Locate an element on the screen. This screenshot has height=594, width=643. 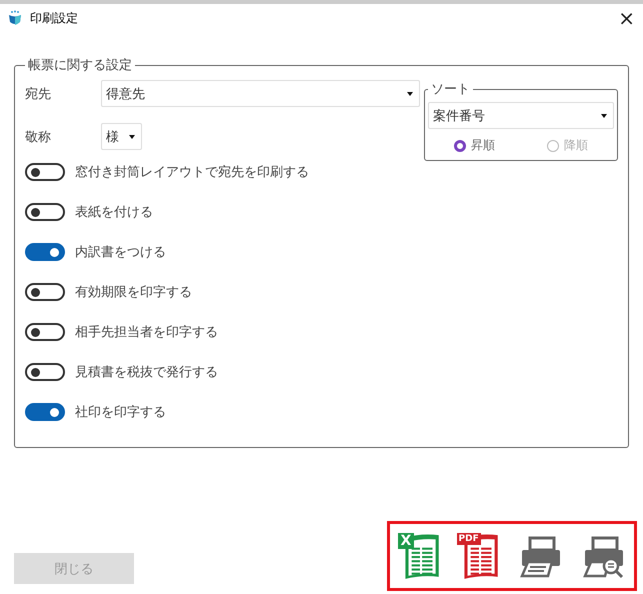
toggle-label: 見積書を税抜で発行する is located at coordinates (146, 372).